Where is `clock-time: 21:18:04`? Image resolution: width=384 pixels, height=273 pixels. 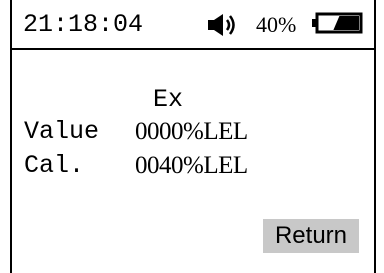
clock-time: 21:18:04 is located at coordinates (83, 24).